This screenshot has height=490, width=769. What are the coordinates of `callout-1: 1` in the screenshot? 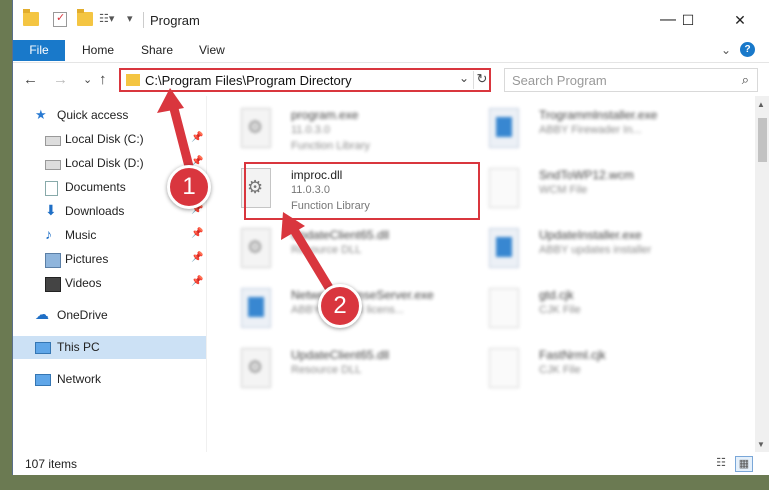 It's located at (189, 187).